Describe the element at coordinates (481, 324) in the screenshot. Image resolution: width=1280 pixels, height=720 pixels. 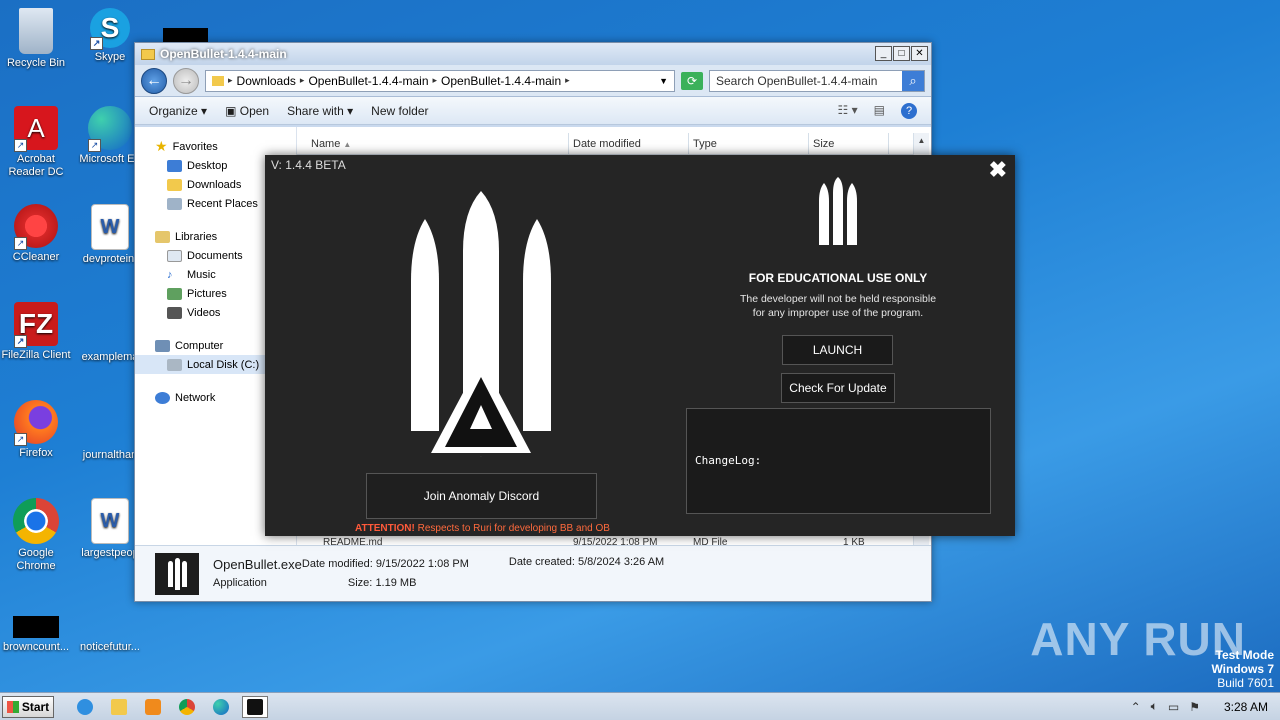
I see `bullets-logo-icon: A` at that location.